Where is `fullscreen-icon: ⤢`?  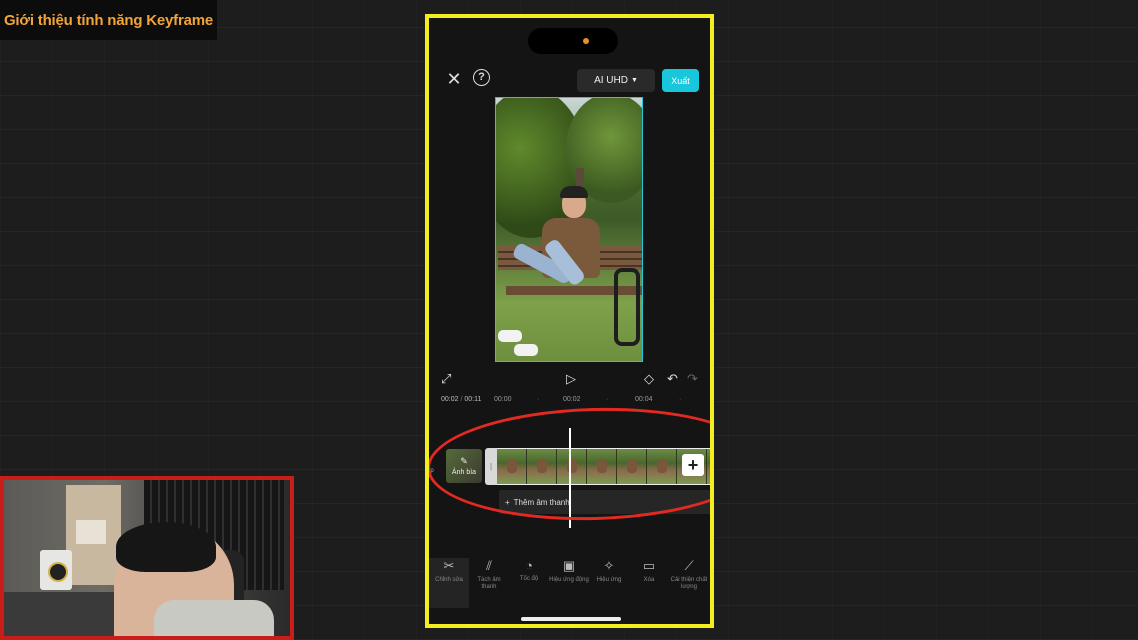
fullscreen-icon: ⤢ is located at coordinates (446, 378).